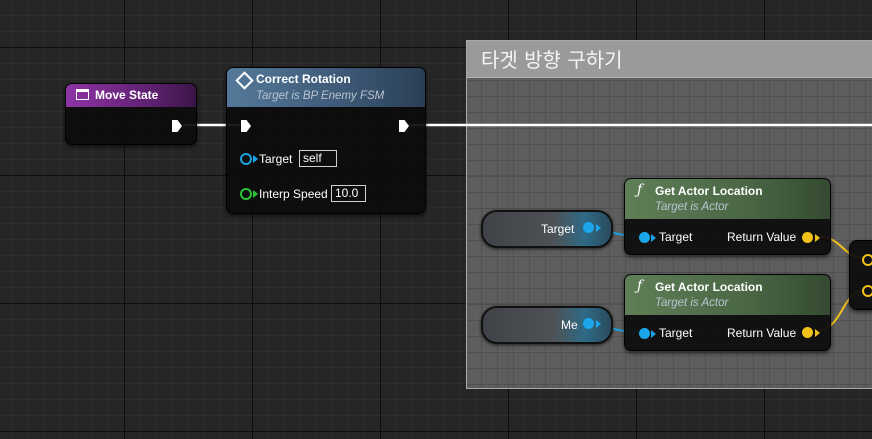  I want to click on correct-rotation-interp-label: Interp Speed, so click(293, 194).